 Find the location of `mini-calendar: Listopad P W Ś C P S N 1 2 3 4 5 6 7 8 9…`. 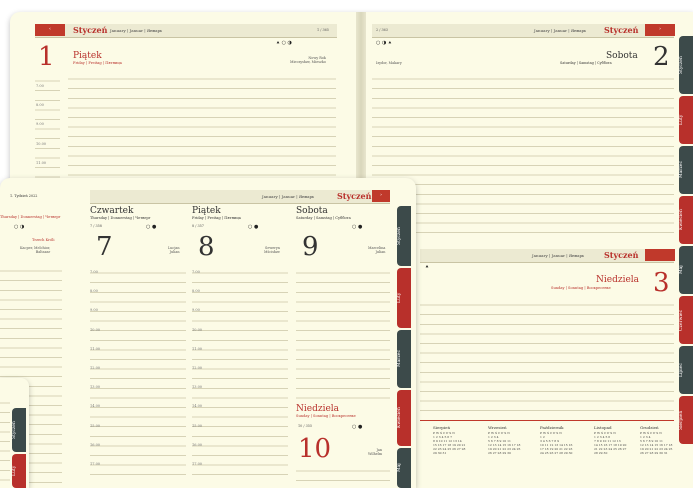

mini-calendar: Listopad P W Ś C P S N 1 2 3 4 5 6 7 8 9… is located at coordinates (610, 440).